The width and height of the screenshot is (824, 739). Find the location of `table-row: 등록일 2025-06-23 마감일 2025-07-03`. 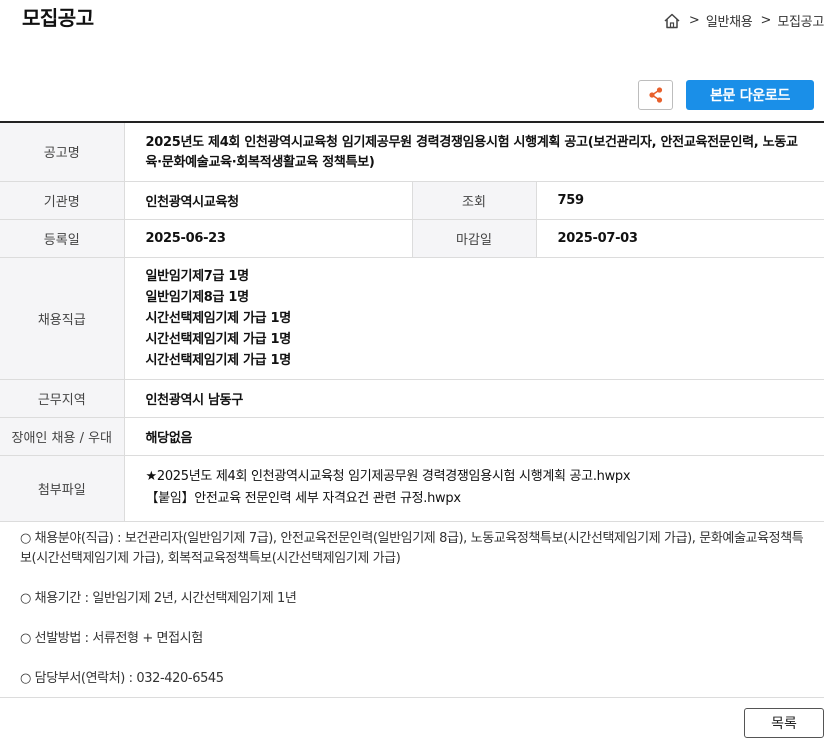

table-row: 등록일 2025-06-23 마감일 2025-07-03 is located at coordinates (412, 238).